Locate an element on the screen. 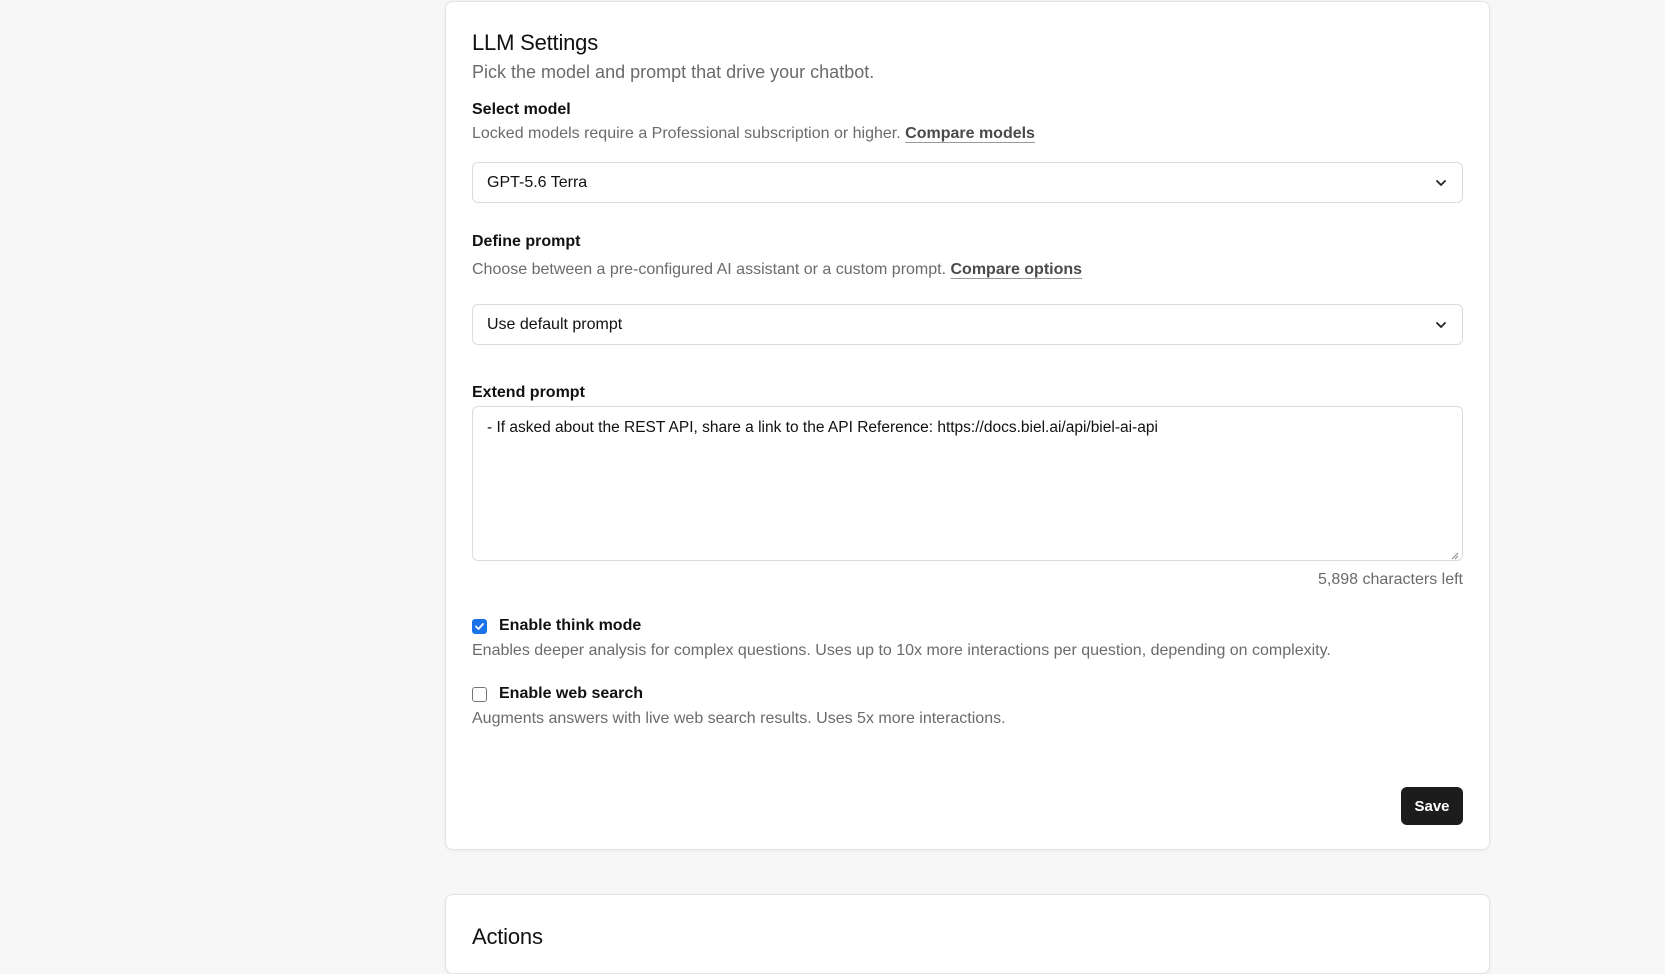 The height and width of the screenshot is (974, 1665). characters-left-counter: 5,898 characters left is located at coordinates (1390, 579).